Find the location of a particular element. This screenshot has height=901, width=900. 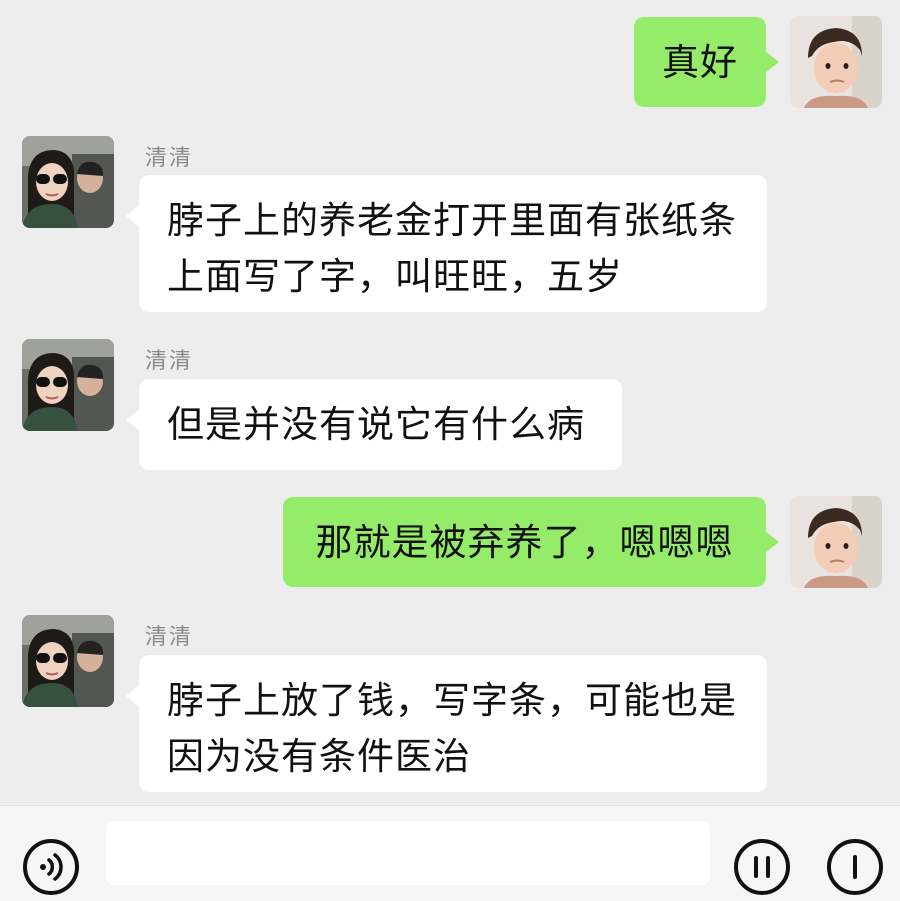

voice-button is located at coordinates (51, 867).